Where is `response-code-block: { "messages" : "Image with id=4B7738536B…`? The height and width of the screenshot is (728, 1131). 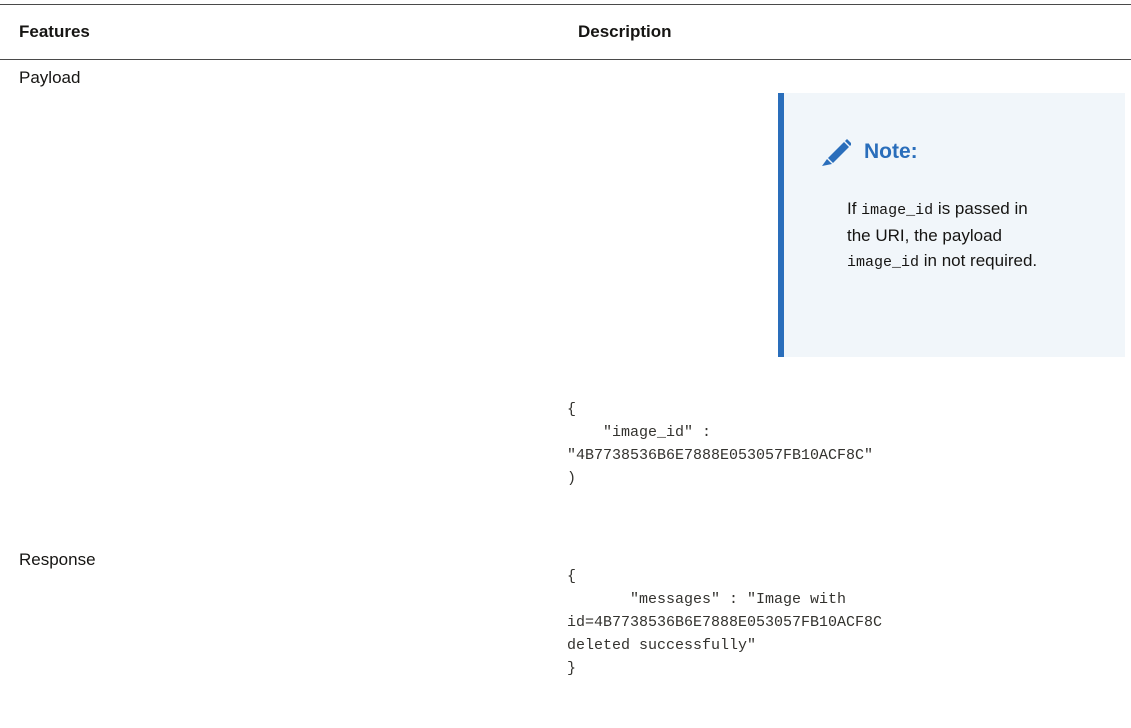 response-code-block: { "messages" : "Image with id=4B7738536B… is located at coordinates (725, 622).